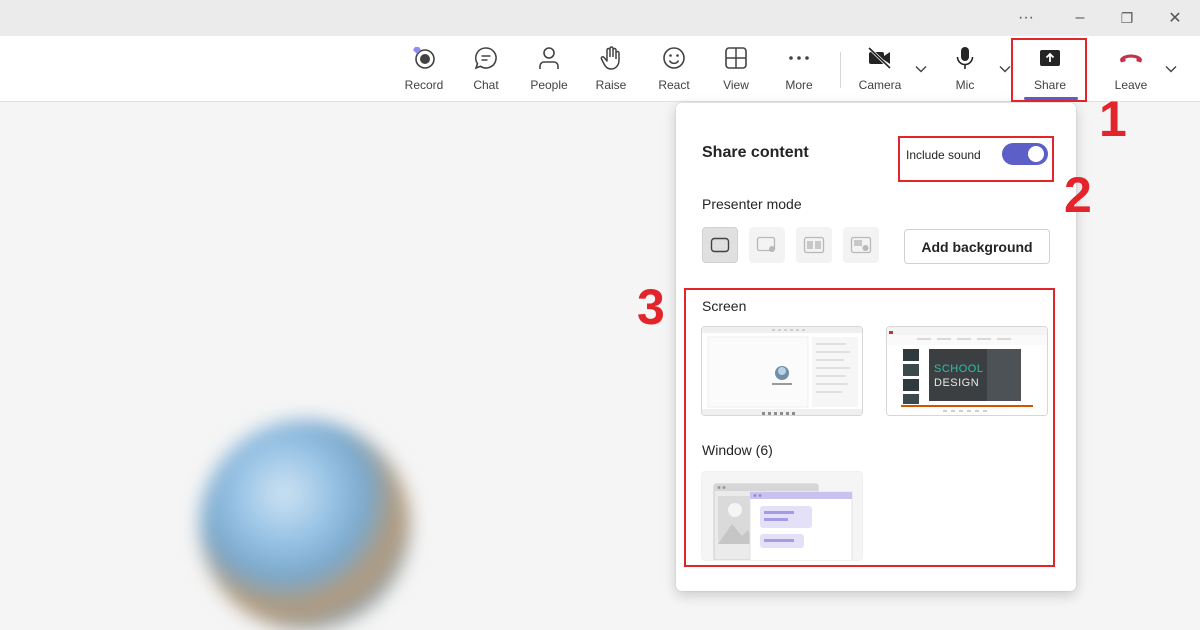 This screenshot has width=1200, height=630. What do you see at coordinates (486, 58) in the screenshot?
I see `chat-icon` at bounding box center [486, 58].